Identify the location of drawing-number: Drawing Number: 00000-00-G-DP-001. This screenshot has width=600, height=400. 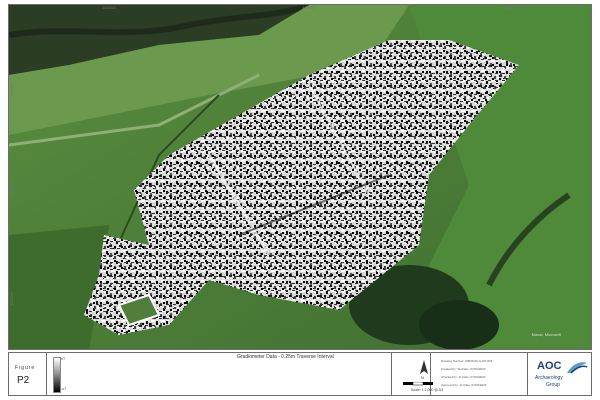
(467, 361).